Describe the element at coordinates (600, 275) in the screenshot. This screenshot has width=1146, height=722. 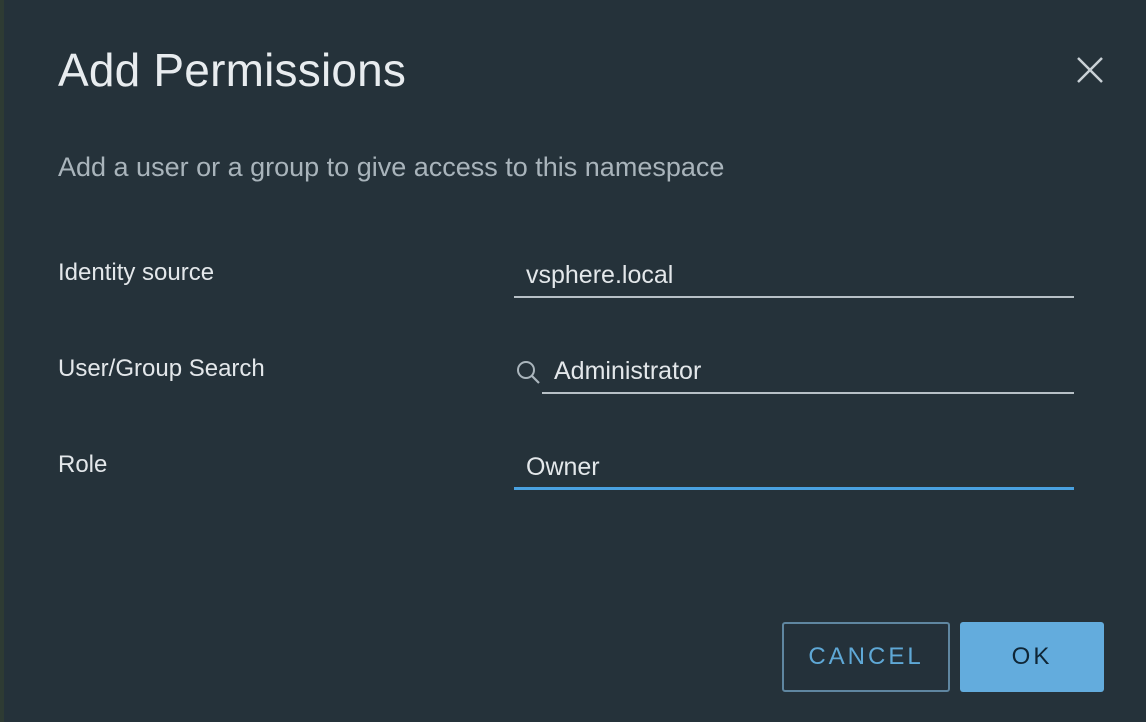
I see `identity-source-value: vsphere.local` at that location.